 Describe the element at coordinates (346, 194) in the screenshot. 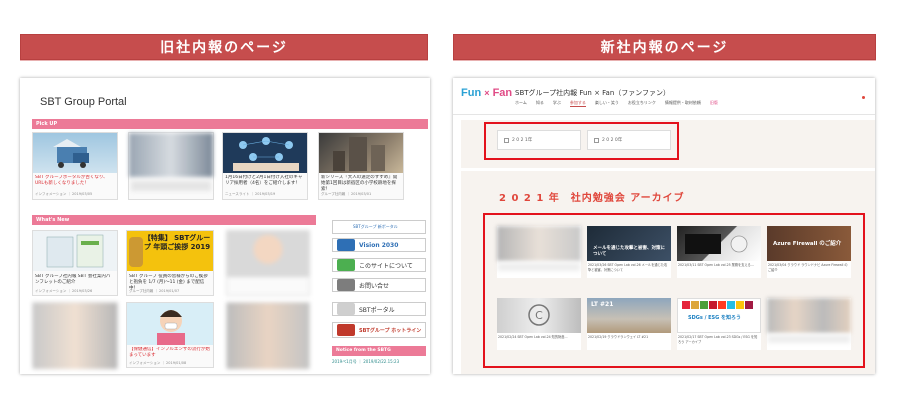

I see `pickup-meta: グループ社内報 ｜ 2019/03/01` at that location.